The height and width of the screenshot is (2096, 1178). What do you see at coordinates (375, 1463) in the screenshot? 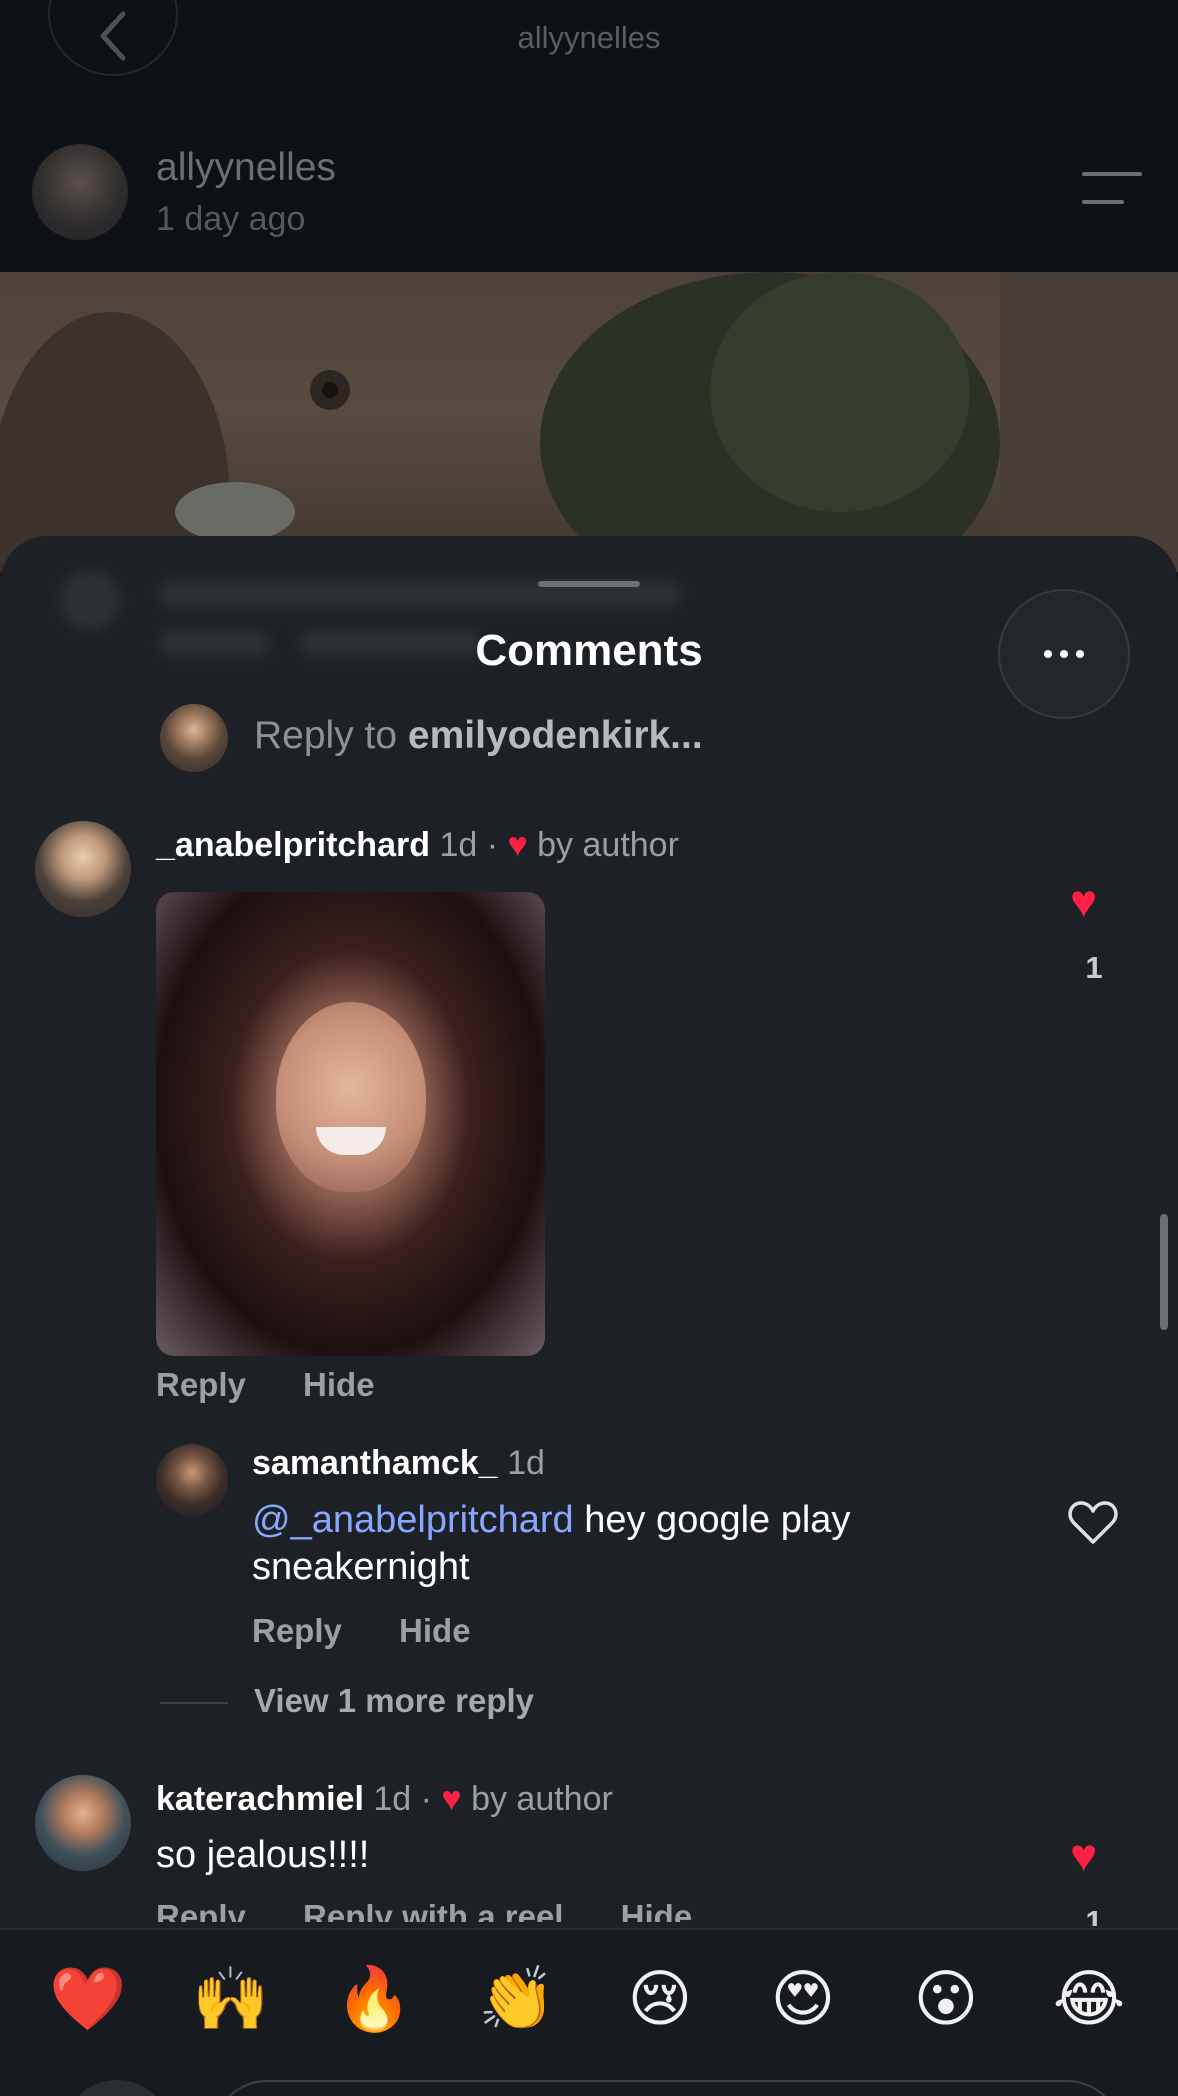
I see `reply-username: samanthamck_` at bounding box center [375, 1463].